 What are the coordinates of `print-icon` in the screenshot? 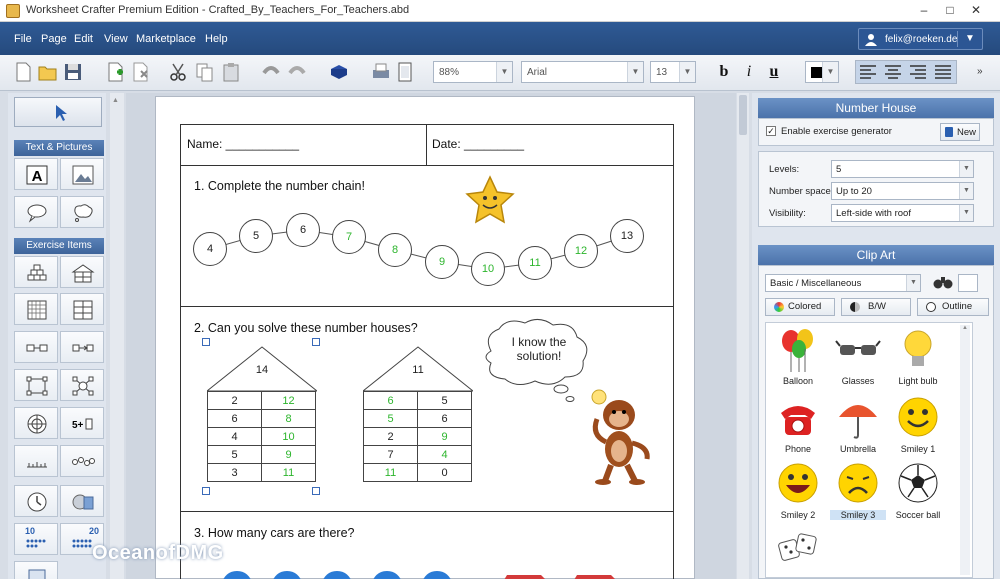 It's located at (381, 72).